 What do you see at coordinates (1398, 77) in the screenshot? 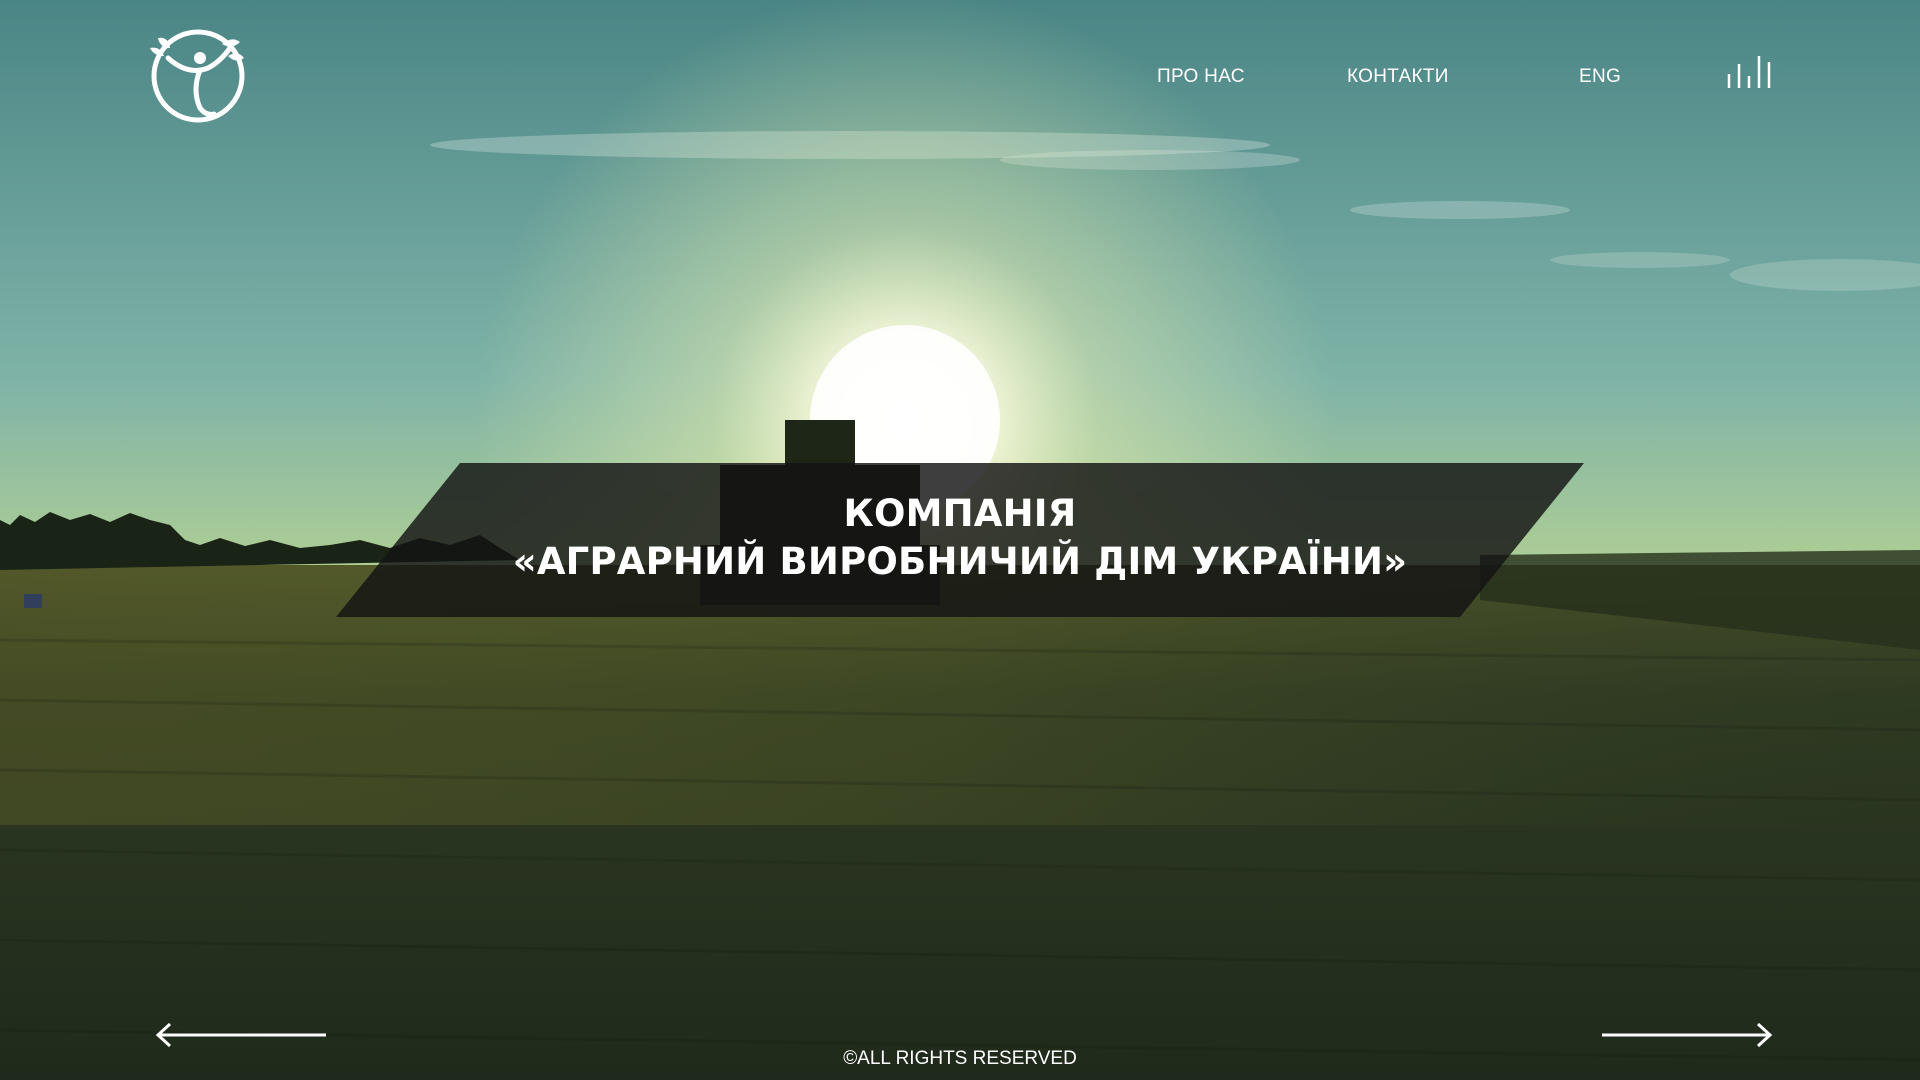
I see `nav-contacts-link: КОНТАКТИ` at bounding box center [1398, 77].